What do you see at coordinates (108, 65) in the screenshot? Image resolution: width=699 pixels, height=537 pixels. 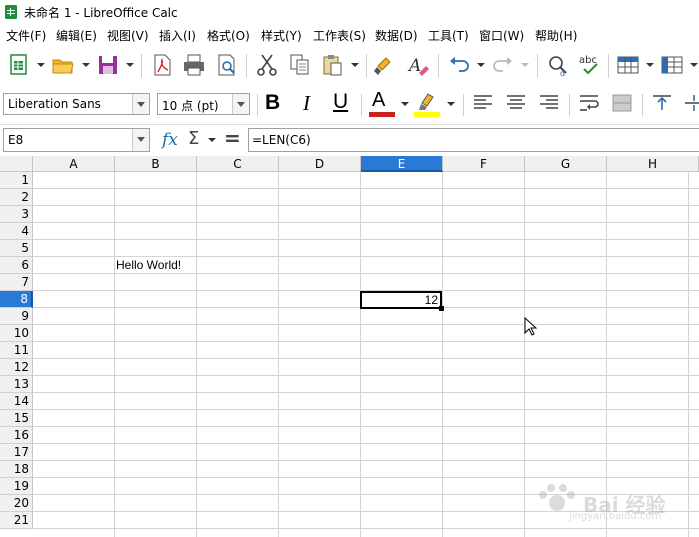 I see `save-icon` at bounding box center [108, 65].